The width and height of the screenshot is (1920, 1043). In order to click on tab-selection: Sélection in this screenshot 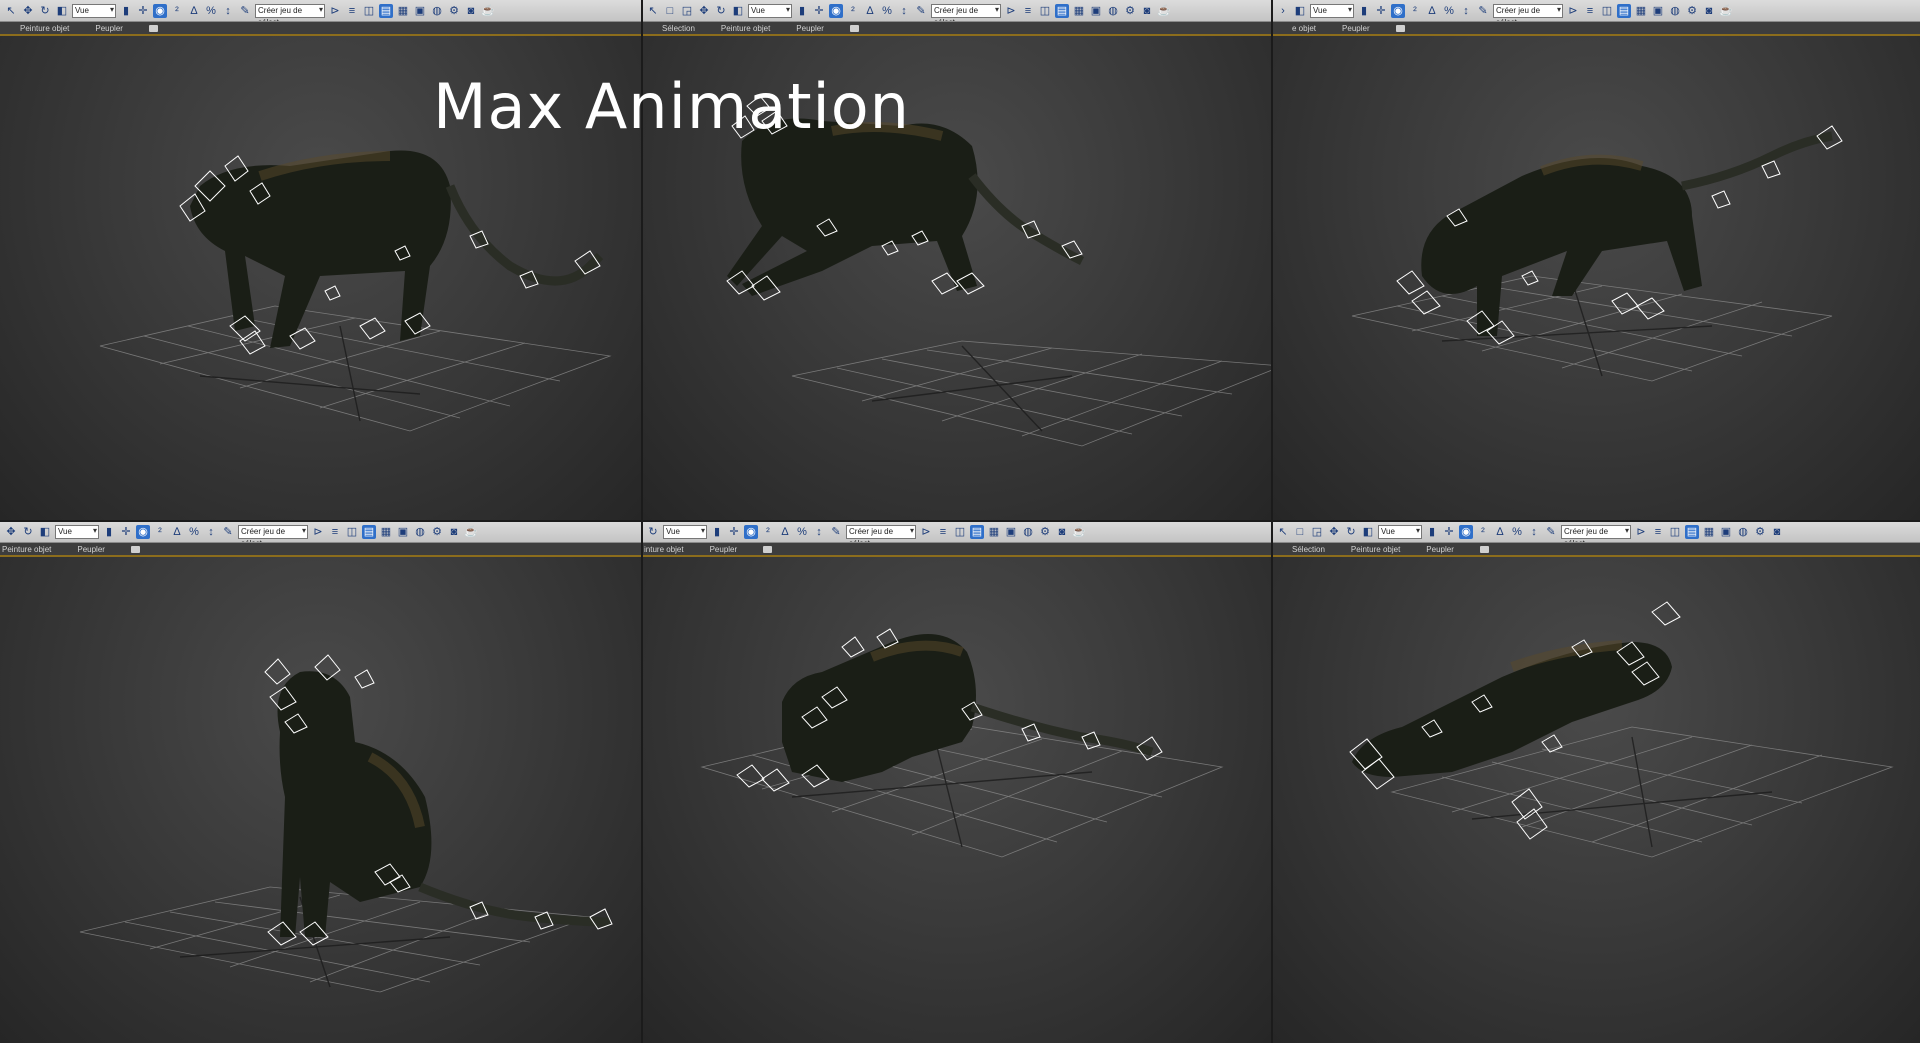, I will do `click(678, 28)`.